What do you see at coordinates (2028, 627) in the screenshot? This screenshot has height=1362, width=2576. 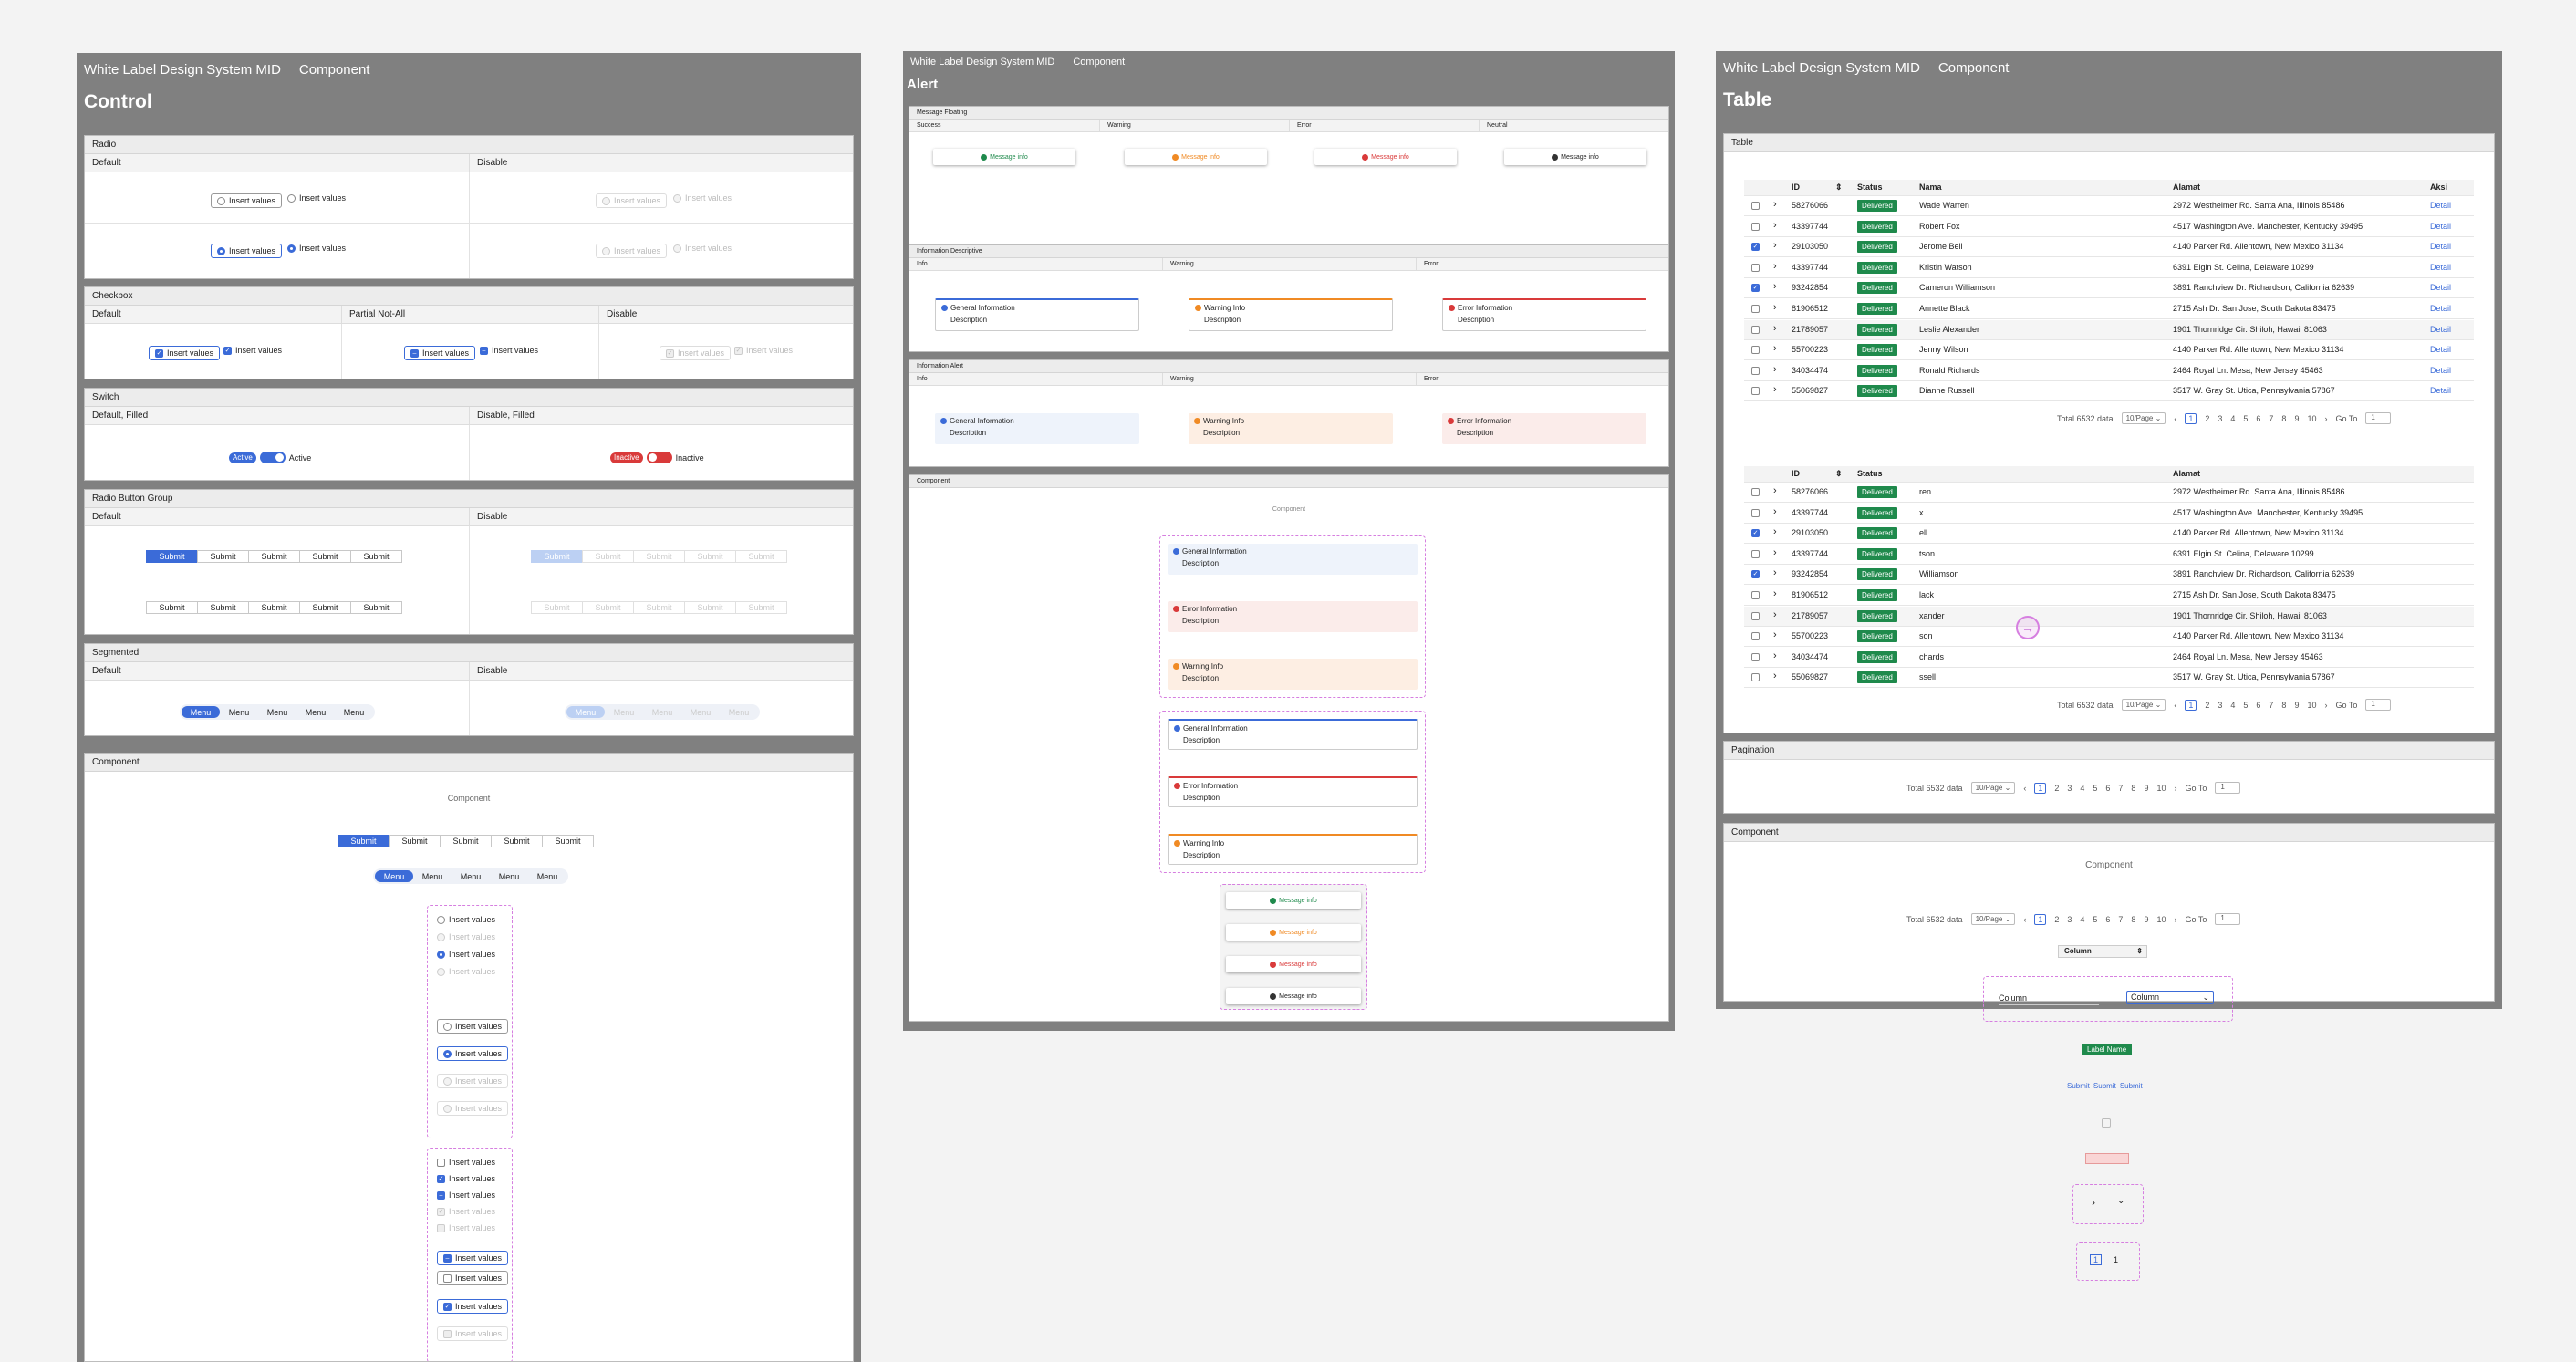 I see `scroll-arrow-icon: →` at bounding box center [2028, 627].